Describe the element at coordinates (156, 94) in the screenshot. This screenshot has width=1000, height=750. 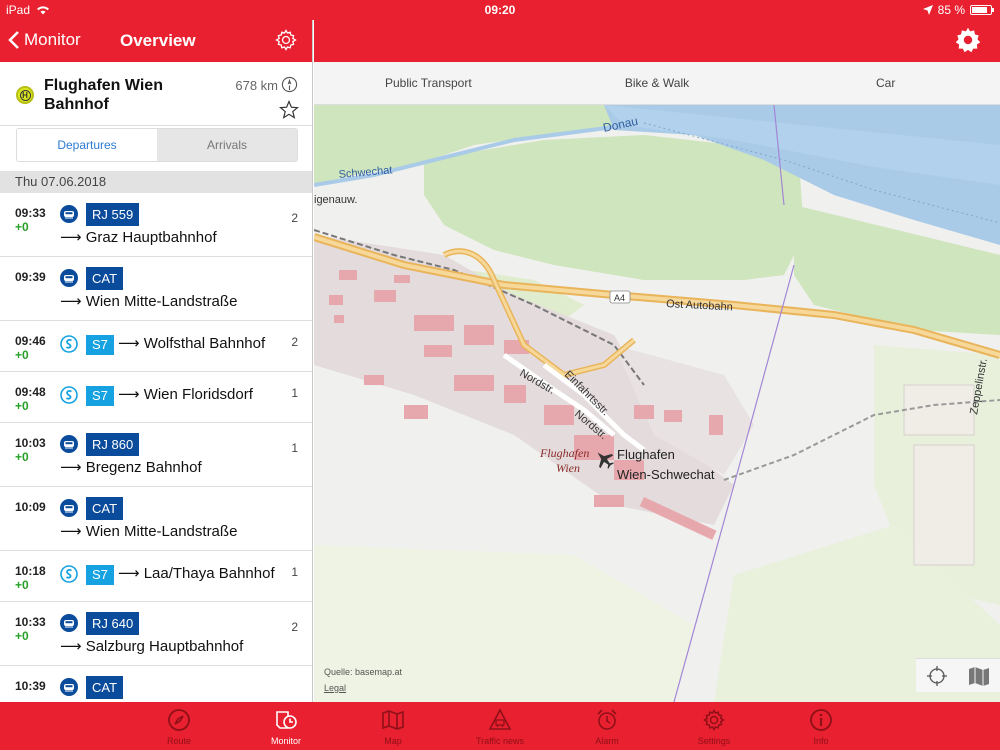
I see `station-header: H Flughafen Wien Bahnhof 678 km` at that location.